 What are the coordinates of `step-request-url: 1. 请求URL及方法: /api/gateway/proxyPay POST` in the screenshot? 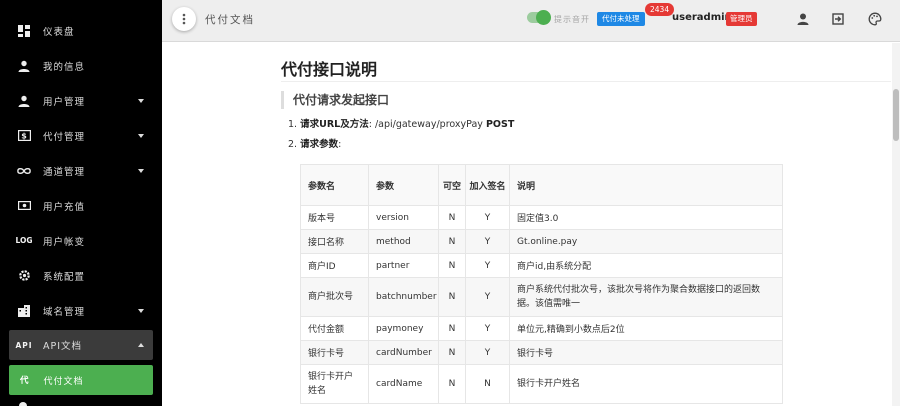 It's located at (401, 128).